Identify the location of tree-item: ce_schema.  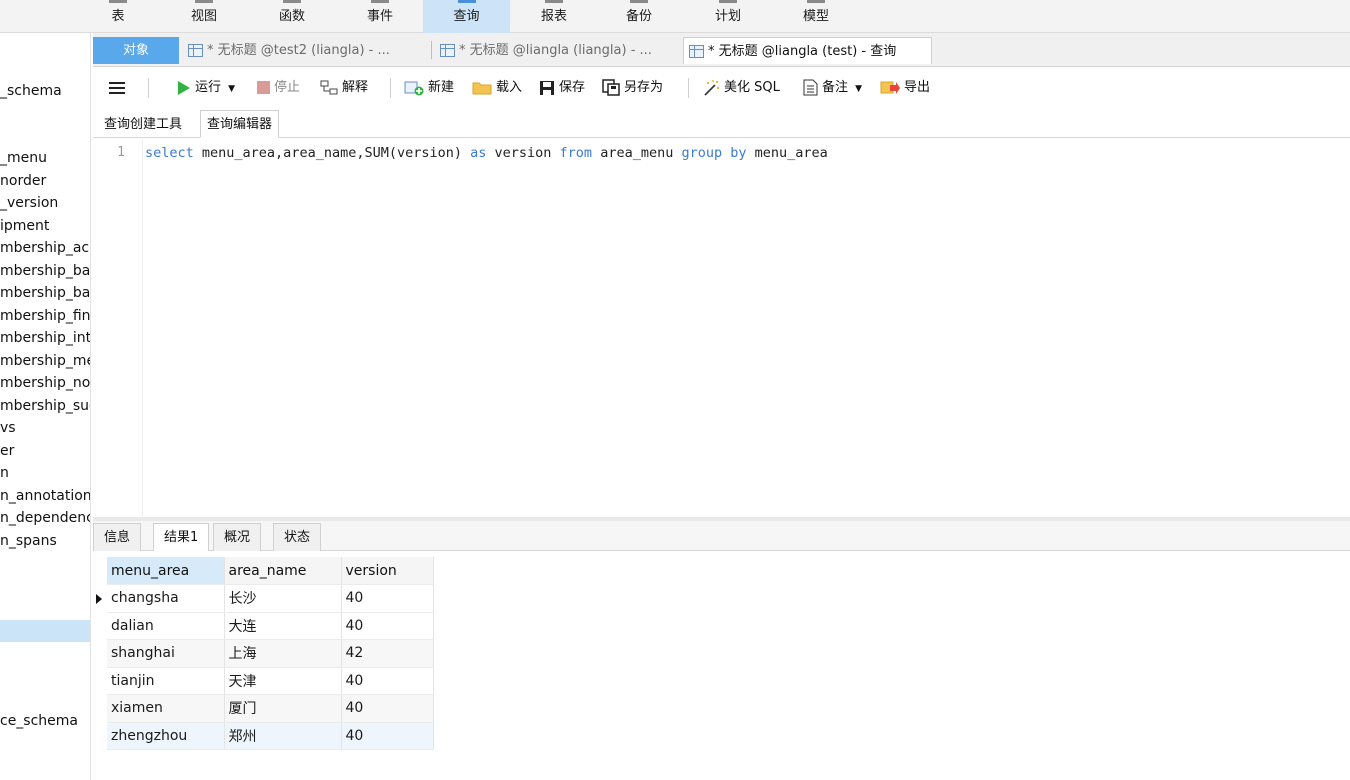
(39, 721).